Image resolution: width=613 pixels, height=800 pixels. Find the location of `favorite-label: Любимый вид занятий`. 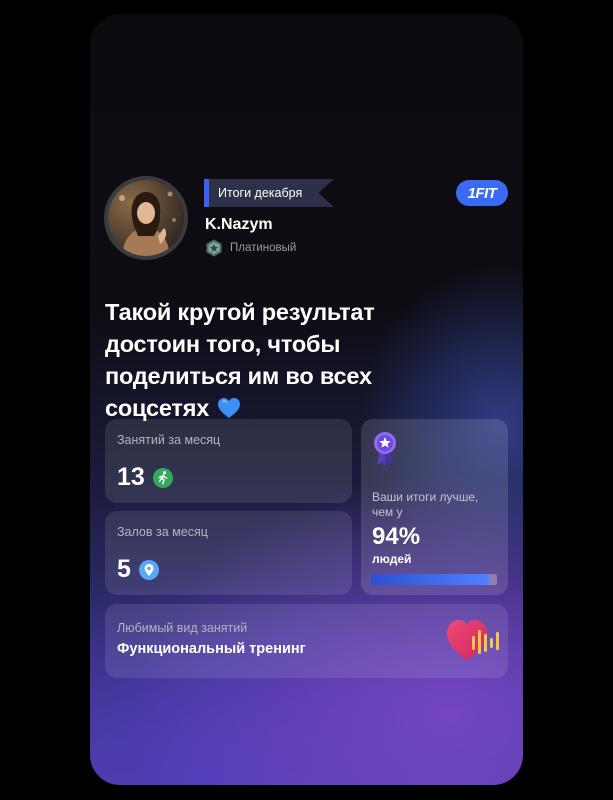

favorite-label: Любимый вид занятий is located at coordinates (182, 628).